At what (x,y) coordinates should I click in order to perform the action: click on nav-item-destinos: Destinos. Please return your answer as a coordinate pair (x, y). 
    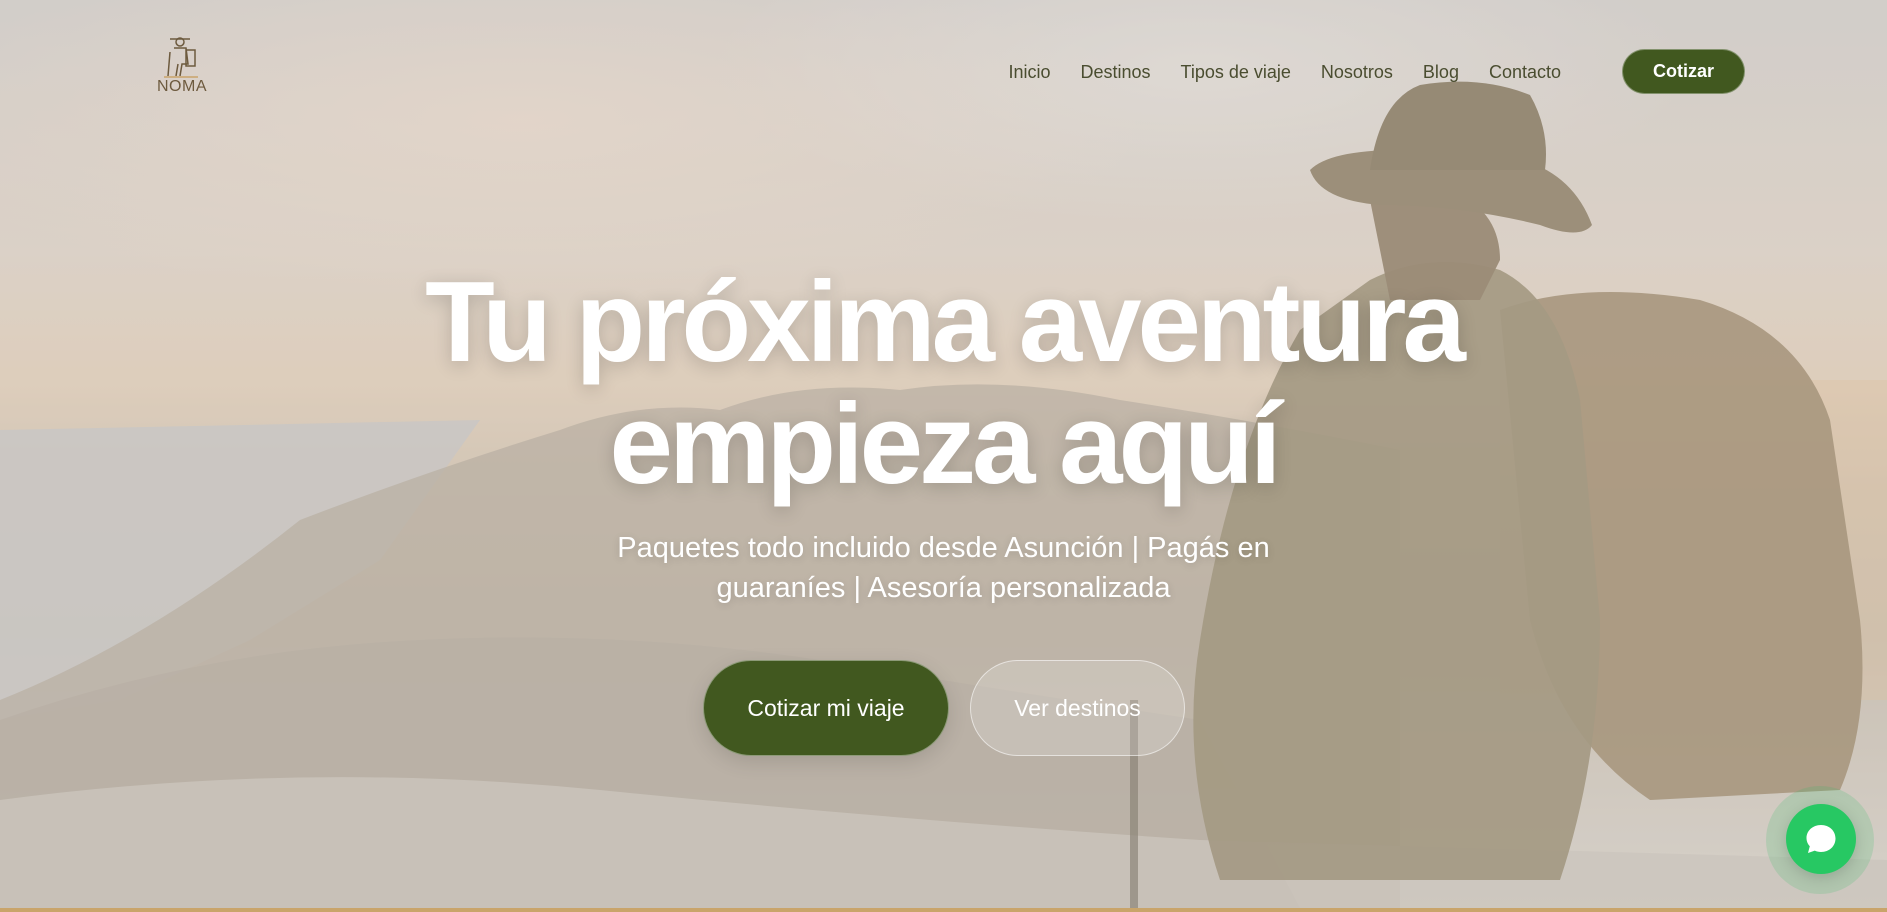
    Looking at the image, I should click on (1115, 72).